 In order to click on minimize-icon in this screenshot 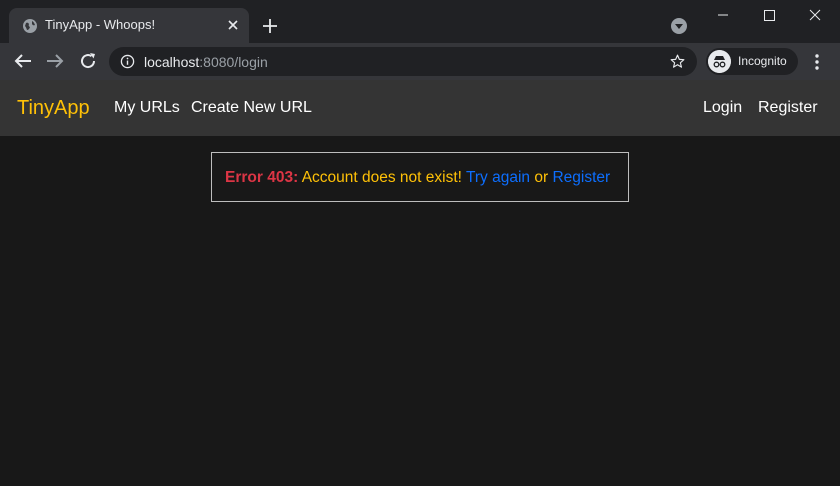, I will do `click(723, 15)`.